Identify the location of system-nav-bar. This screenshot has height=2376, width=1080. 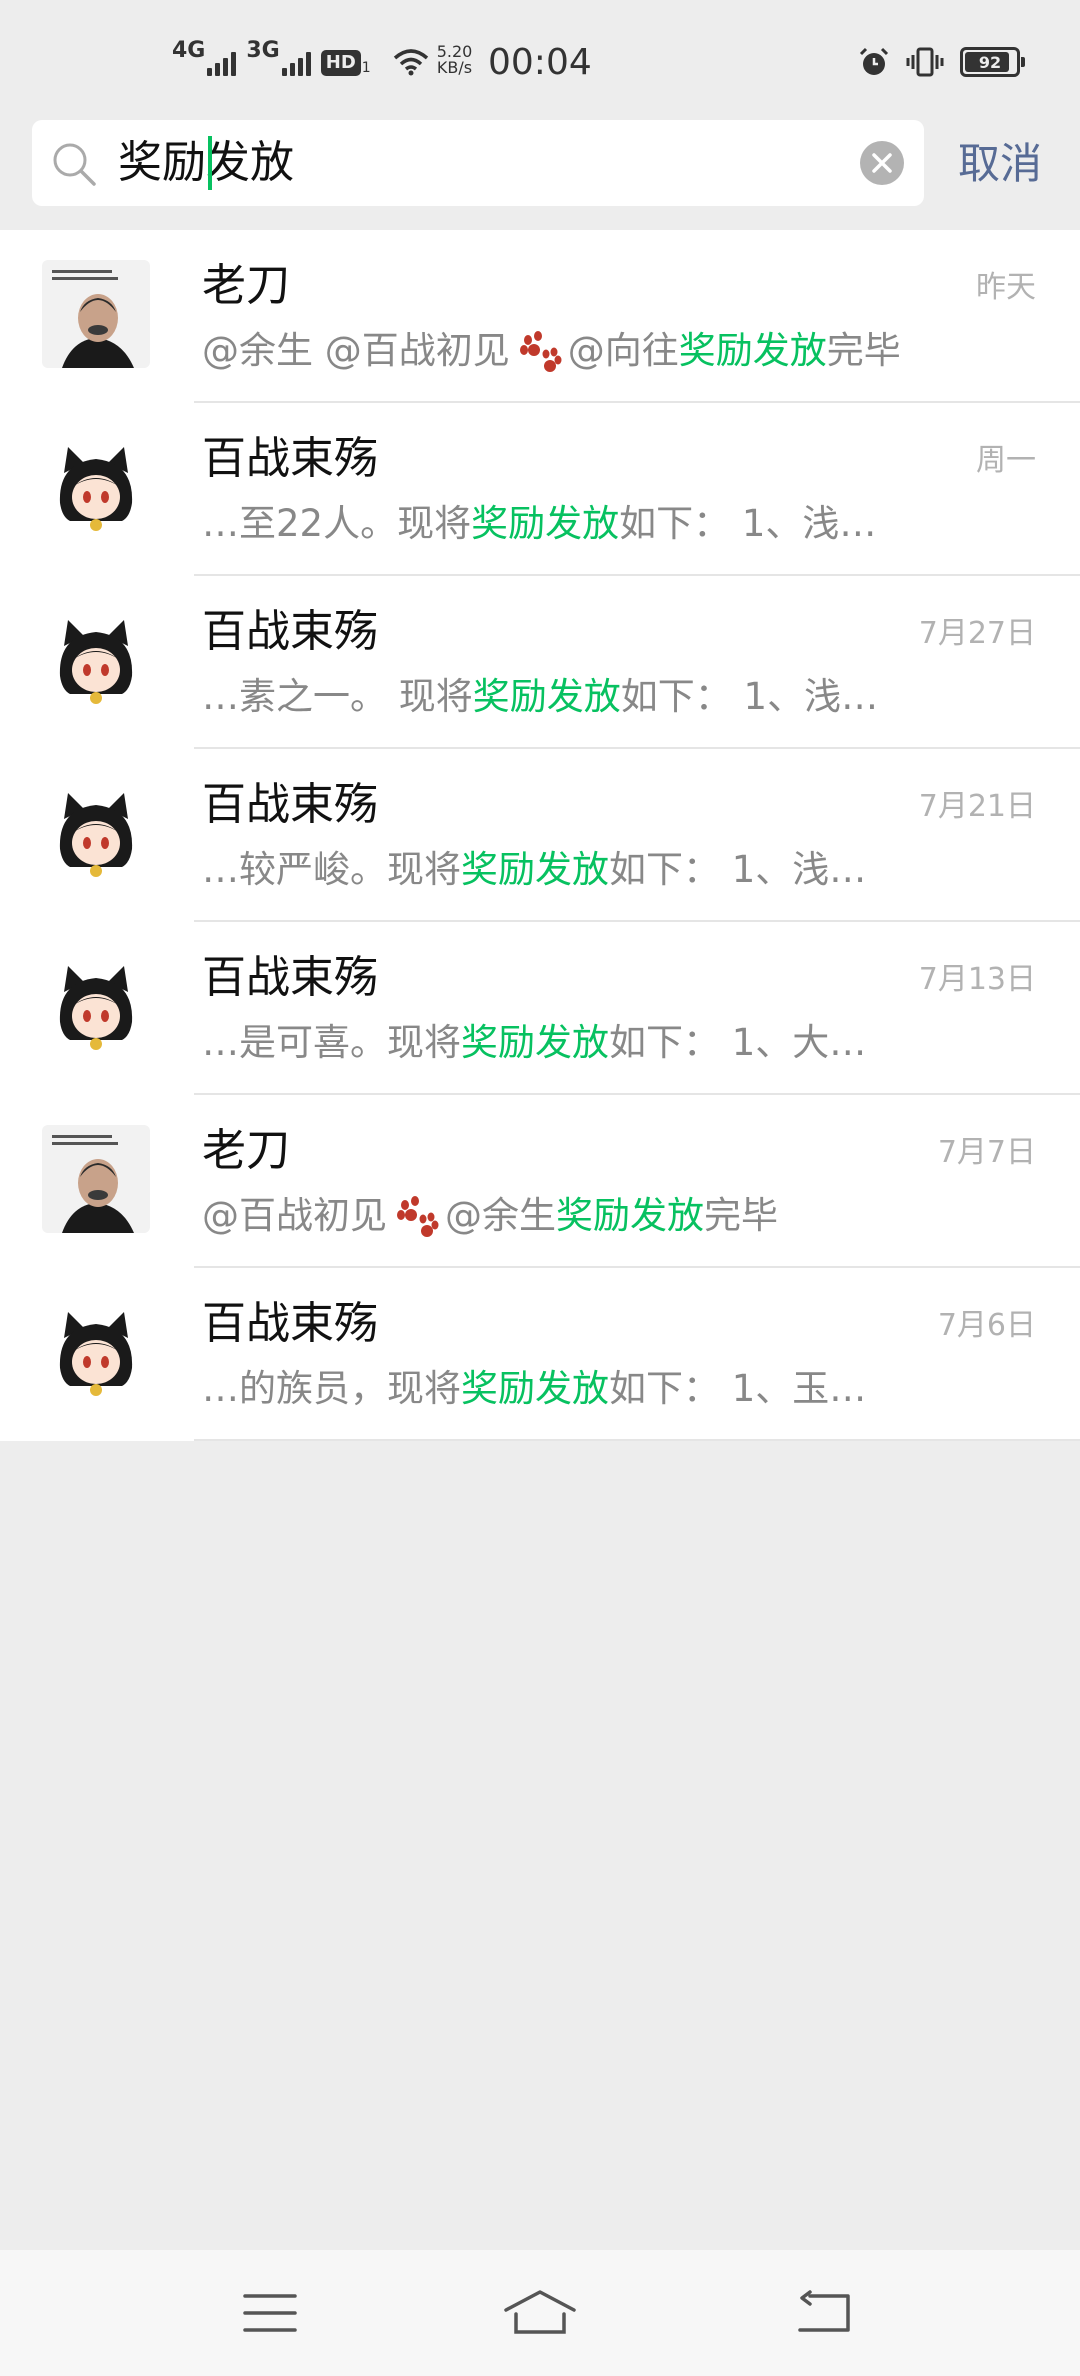
(540, 2313).